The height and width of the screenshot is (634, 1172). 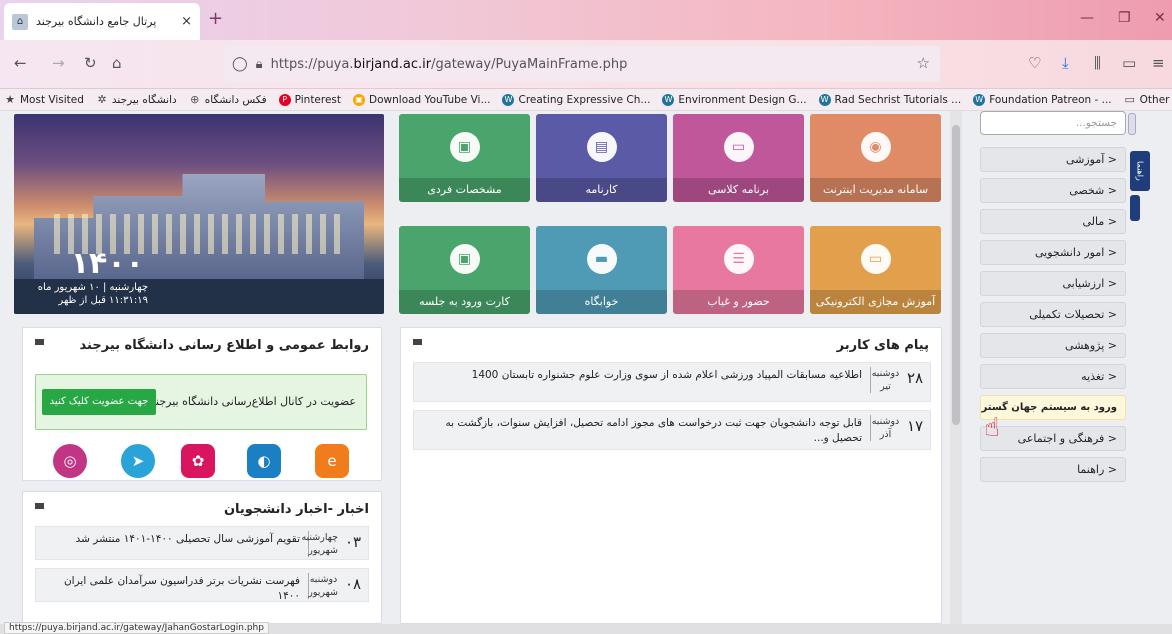 What do you see at coordinates (1129, 63) in the screenshot?
I see `sidebar-toggle-icon: ▭` at bounding box center [1129, 63].